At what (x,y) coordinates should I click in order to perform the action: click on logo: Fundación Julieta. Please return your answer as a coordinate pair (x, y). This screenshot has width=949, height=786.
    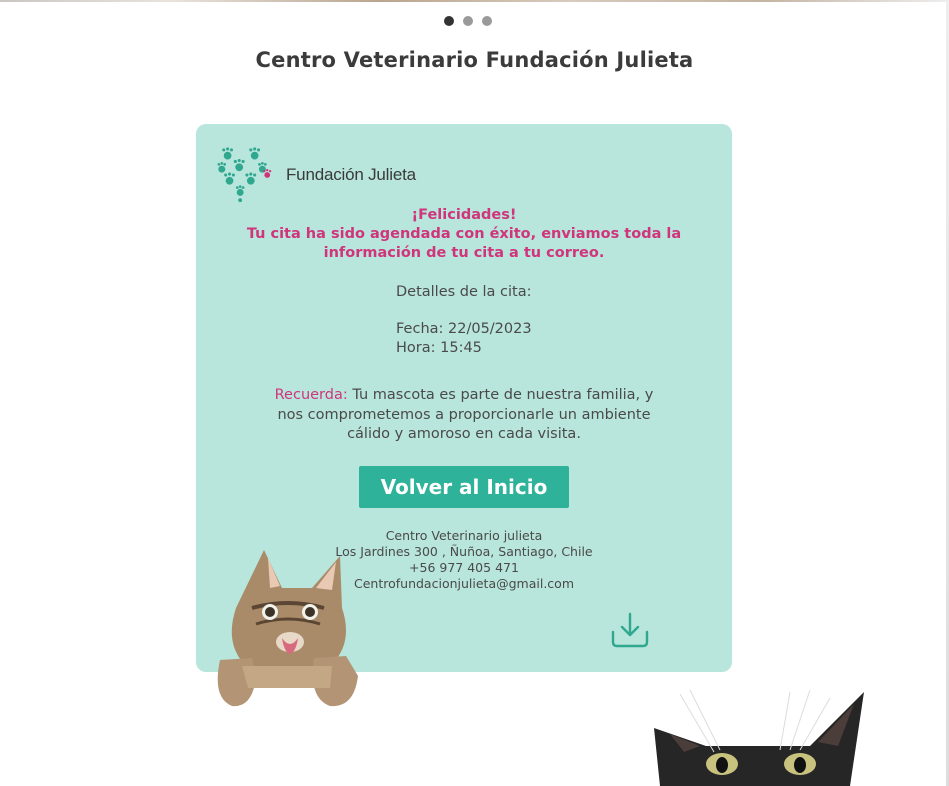
    Looking at the image, I should click on (316, 175).